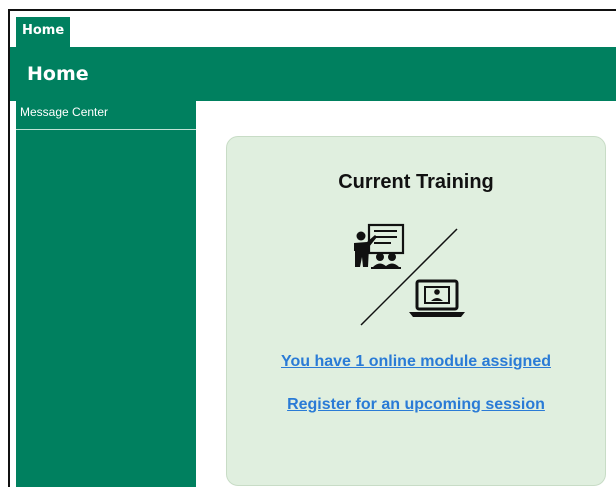  Describe the element at coordinates (43, 32) in the screenshot. I see `tab-home: Home` at that location.